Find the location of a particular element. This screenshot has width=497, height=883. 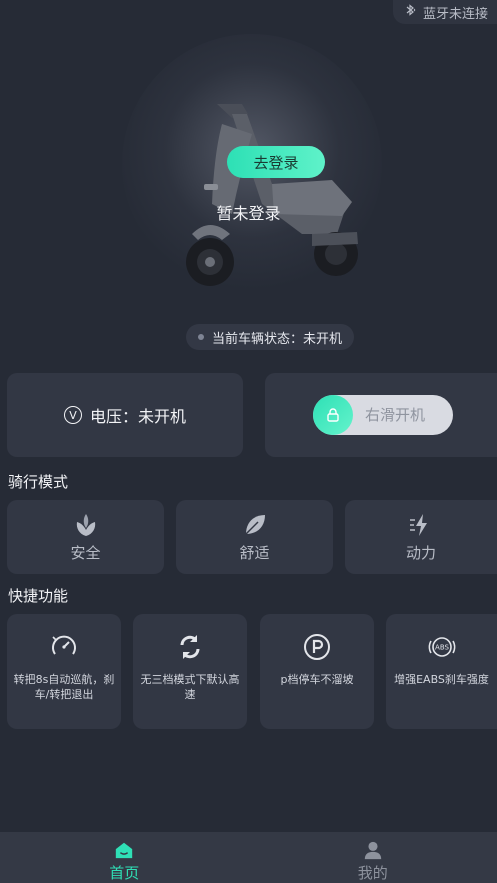

status-dot is located at coordinates (200, 337).